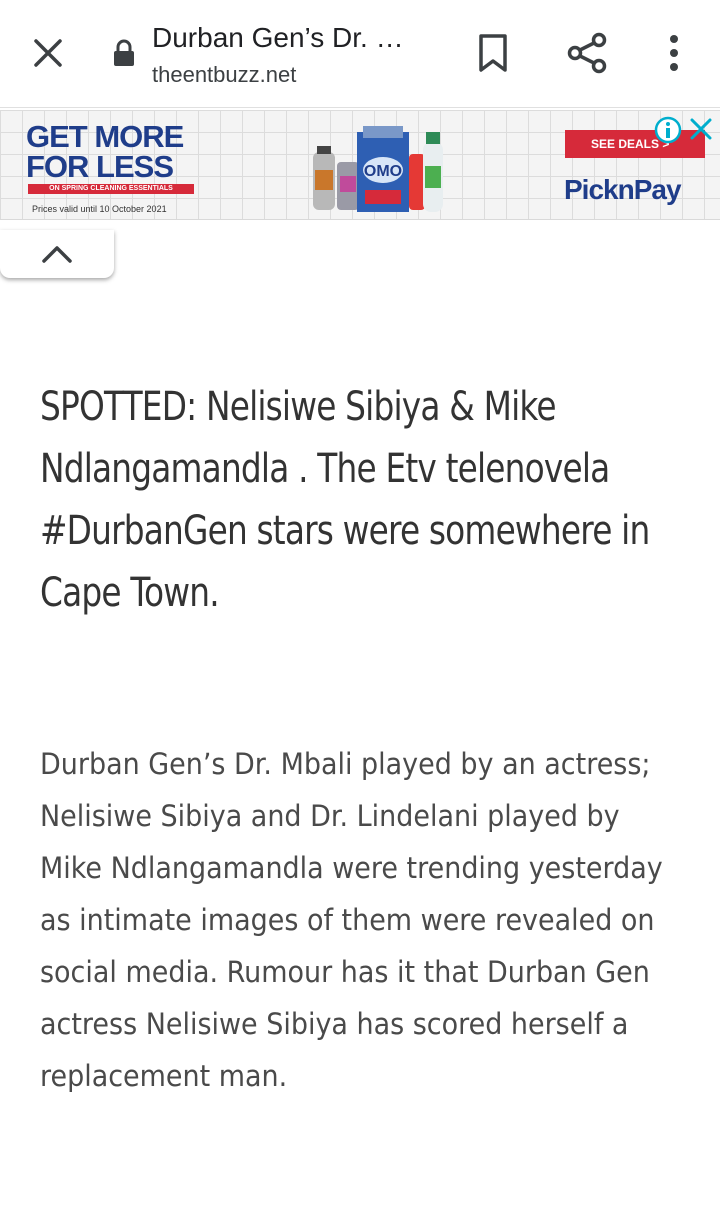  Describe the element at coordinates (623, 189) in the screenshot. I see `brand-logo: PicknPay` at that location.